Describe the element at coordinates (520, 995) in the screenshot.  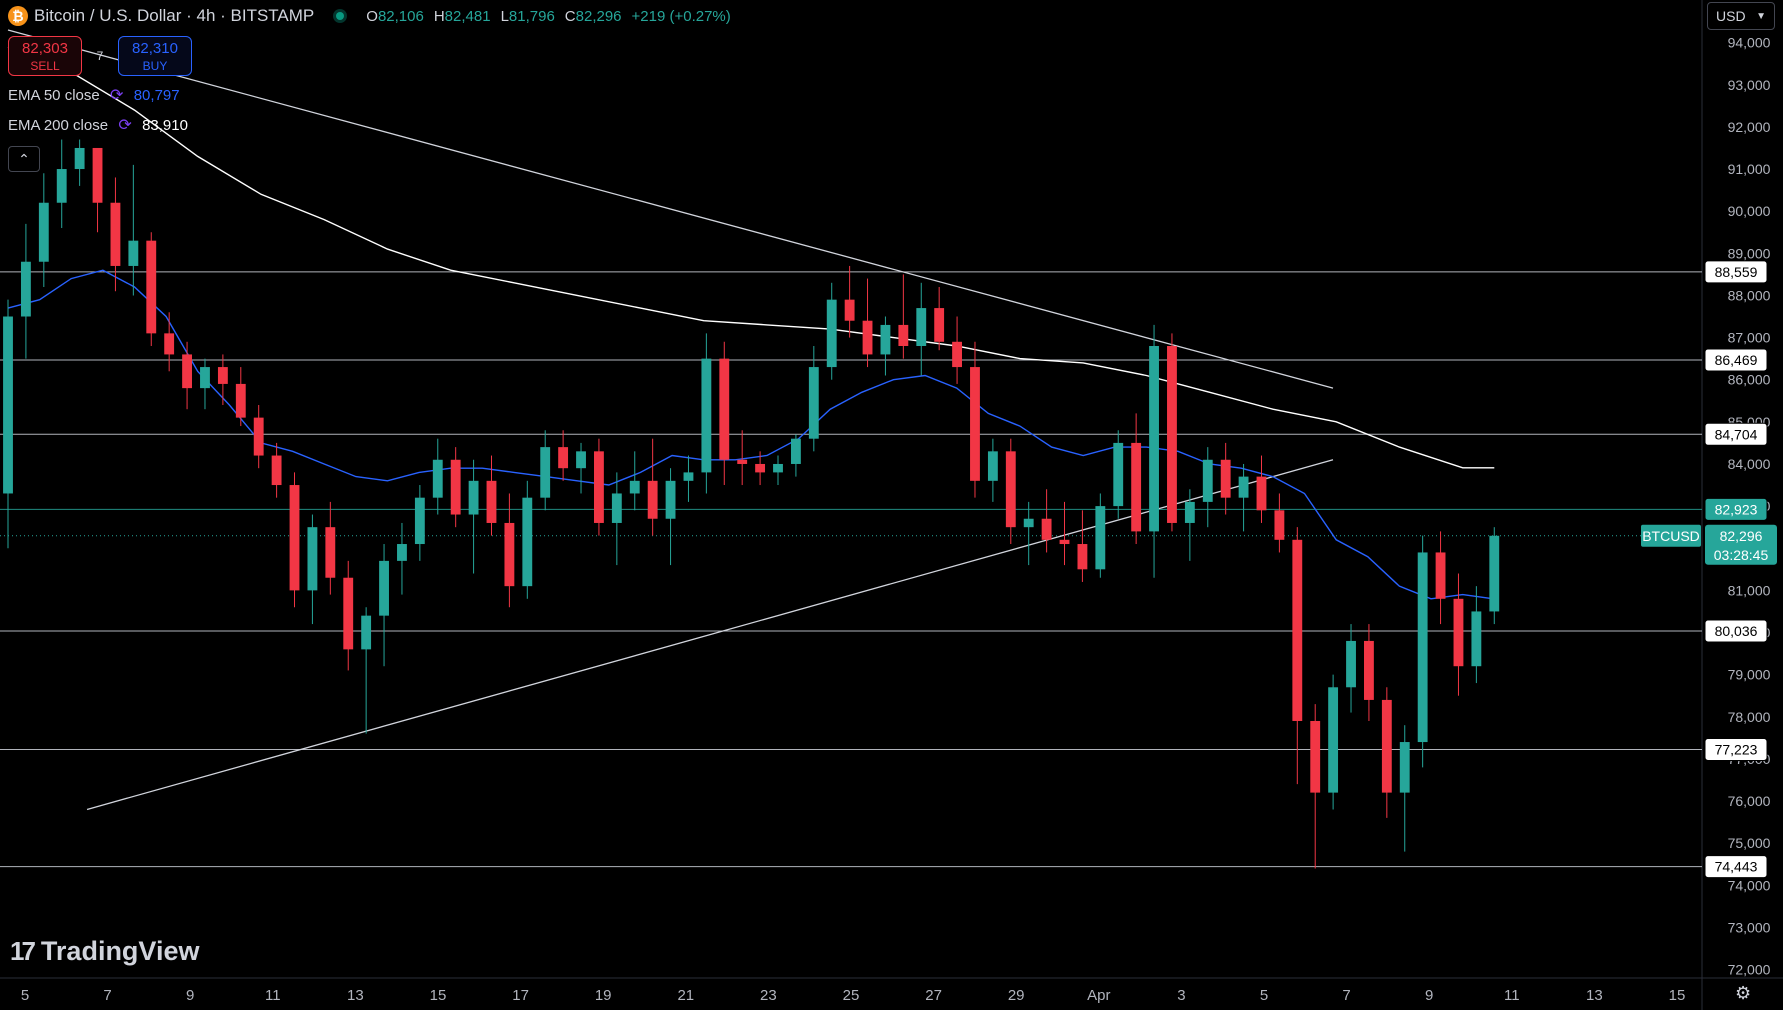
I see `time-tick-label: 17` at that location.